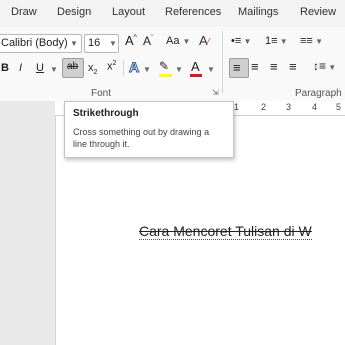  Describe the element at coordinates (106, 113) in the screenshot. I see `tooltip-title: Strikethrough` at that location.